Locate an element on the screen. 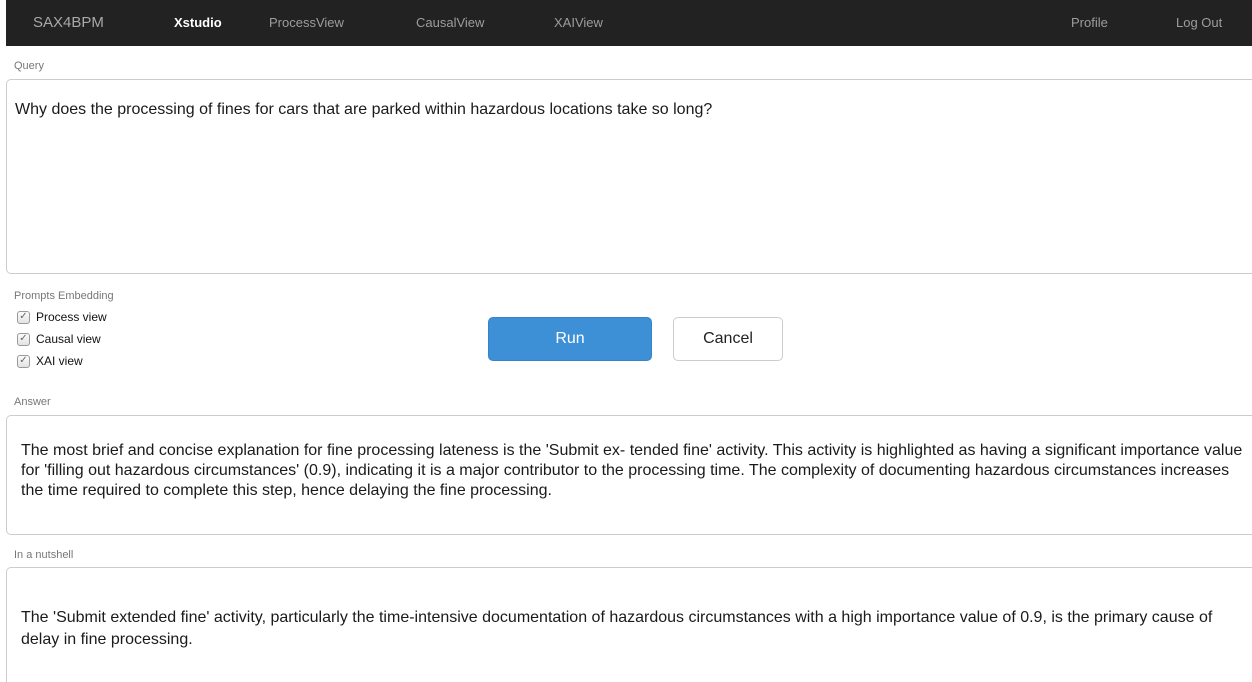 This screenshot has width=1252, height=682. query-label: Query is located at coordinates (29, 66).